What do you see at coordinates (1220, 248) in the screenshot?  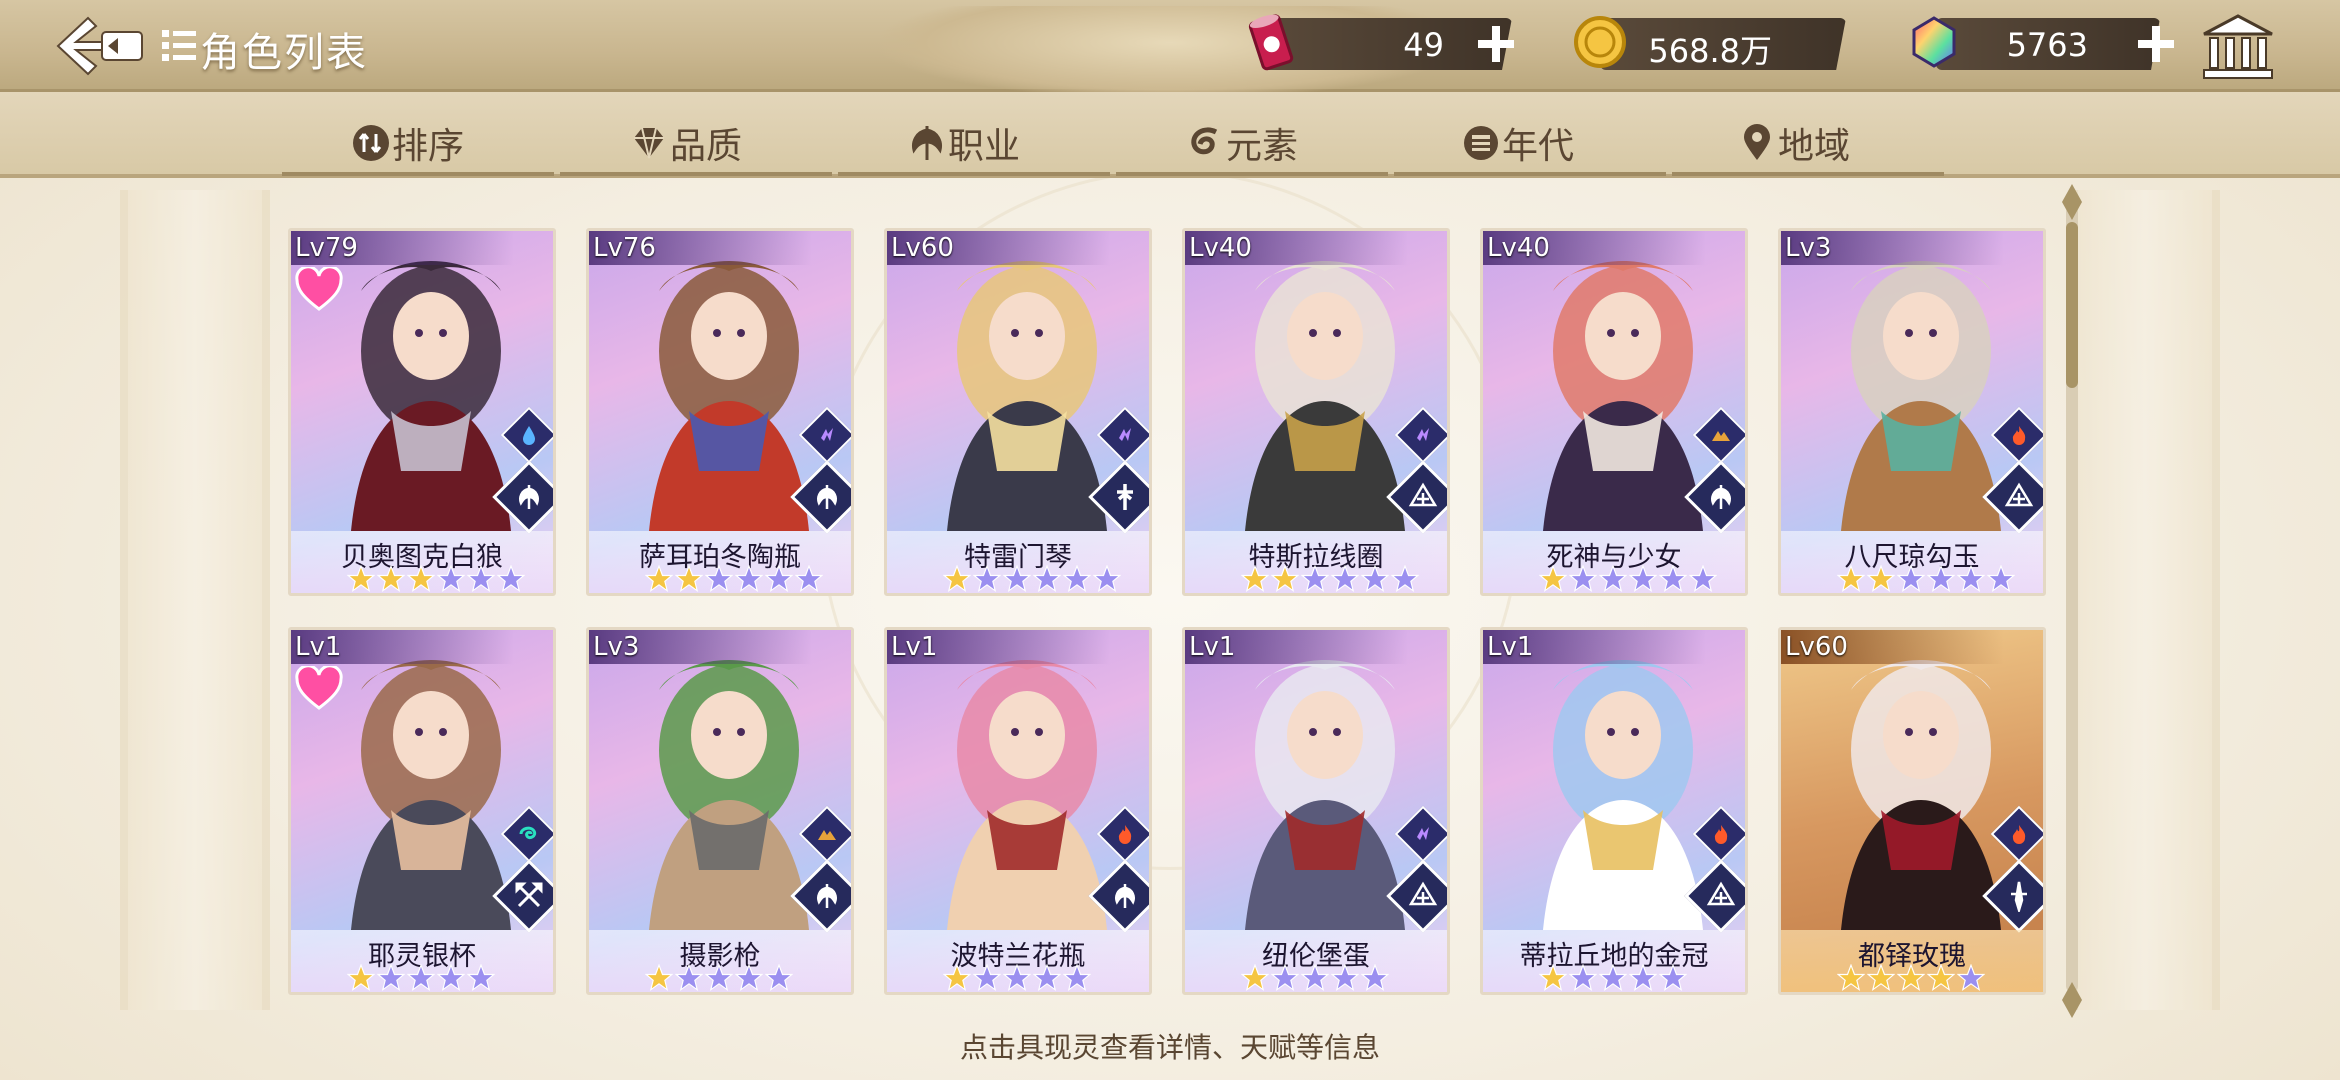 I see `level-text: Lv40` at bounding box center [1220, 248].